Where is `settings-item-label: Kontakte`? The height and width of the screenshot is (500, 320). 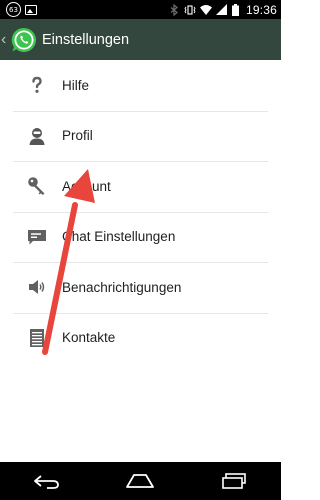
settings-item-label: Kontakte is located at coordinates (89, 338).